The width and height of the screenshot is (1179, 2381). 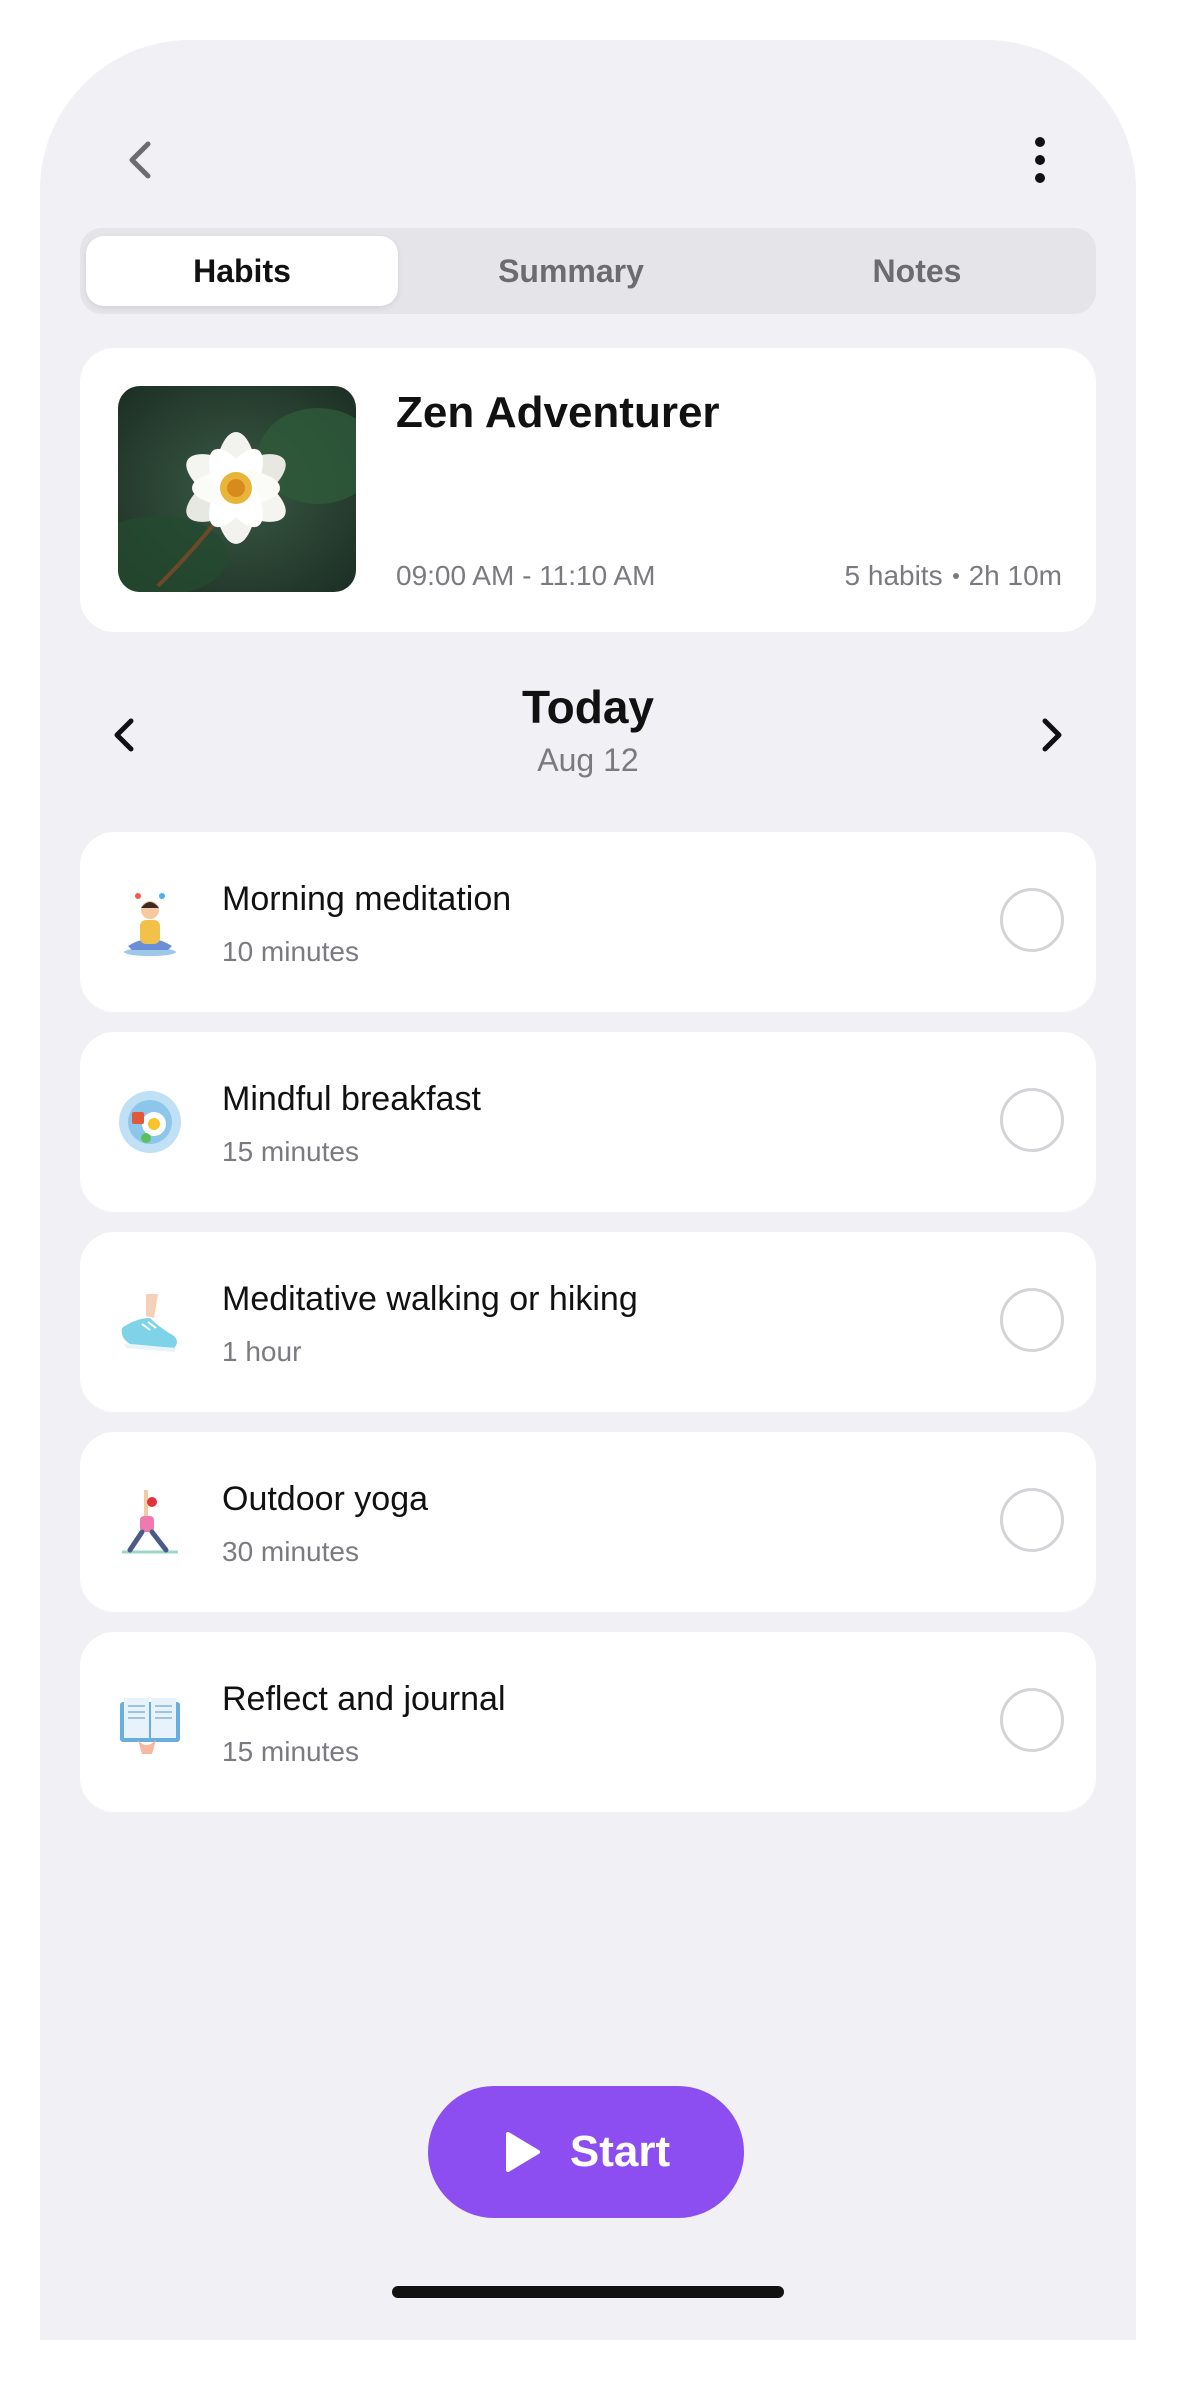 I want to click on habit-item-mindful-breakfast: Mindful breakfast 15 minutes, so click(x=588, y=1122).